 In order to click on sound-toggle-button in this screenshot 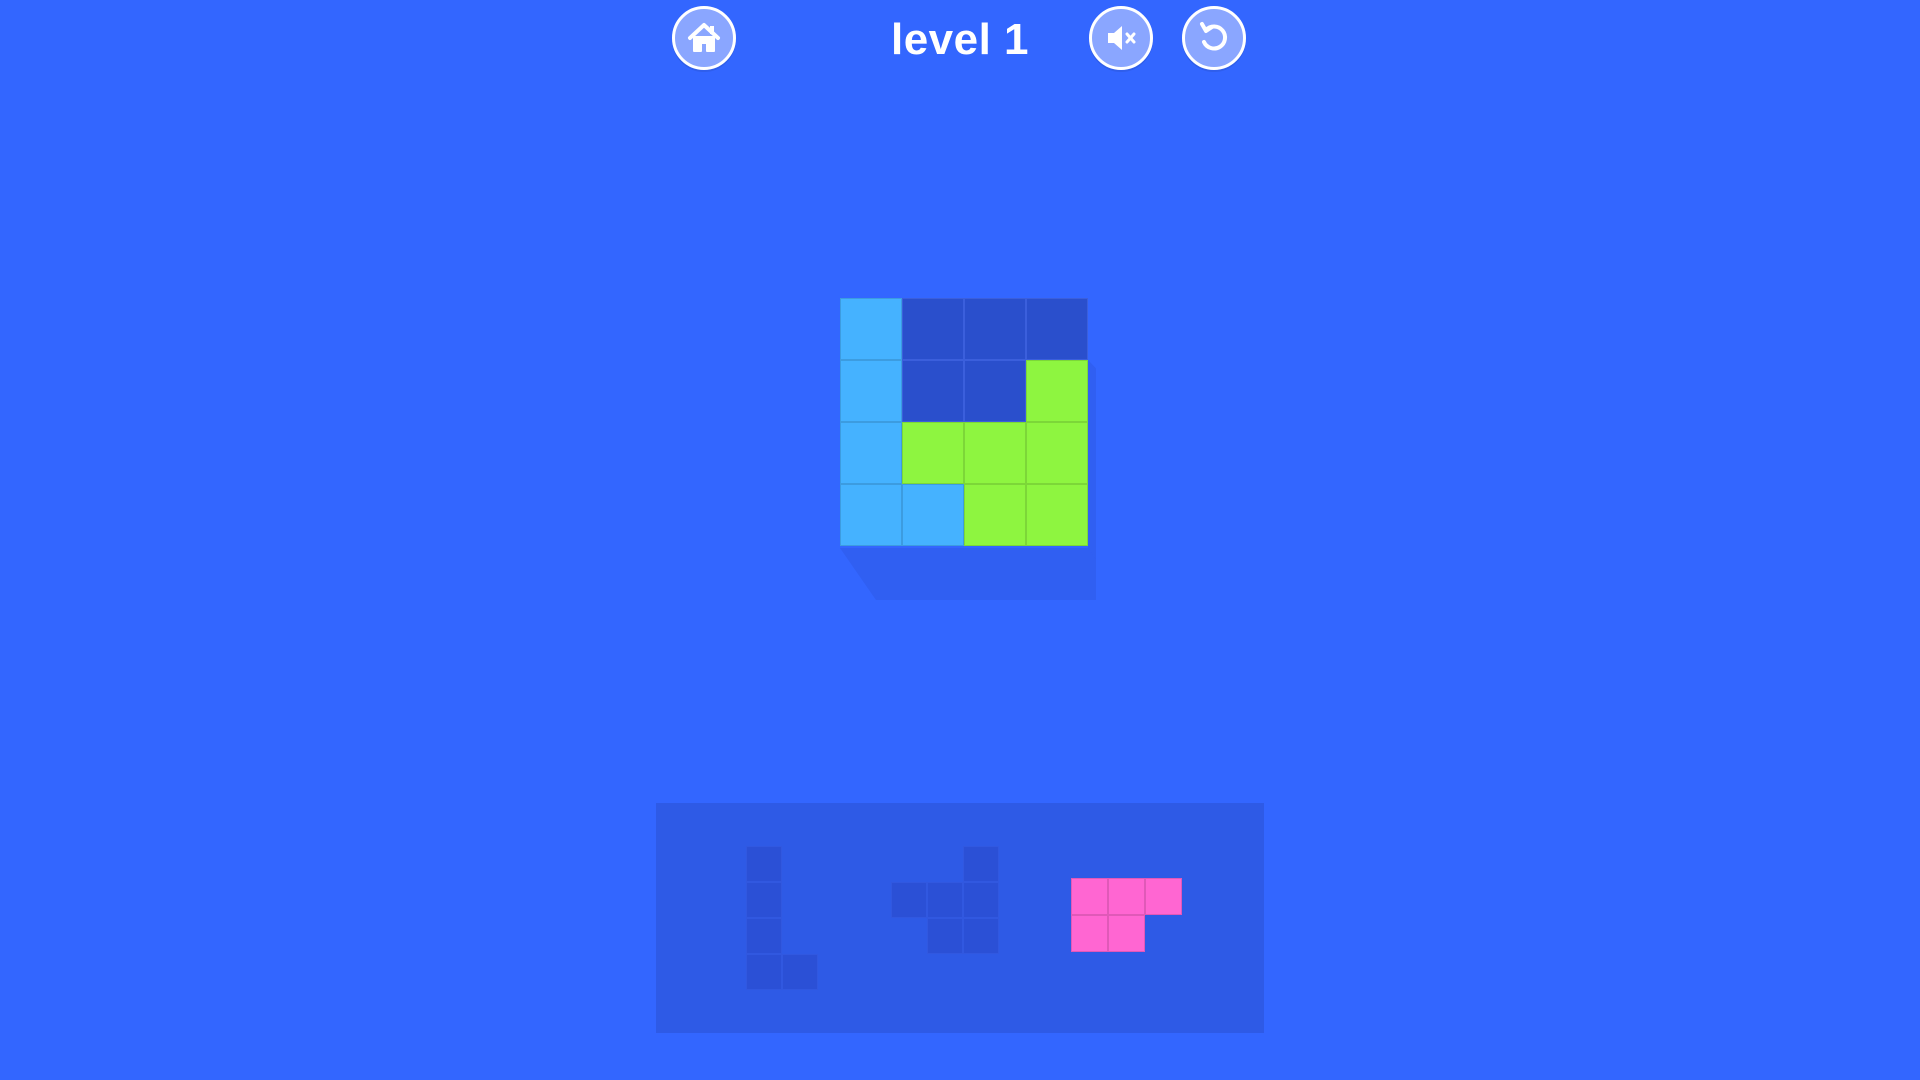, I will do `click(1121, 38)`.